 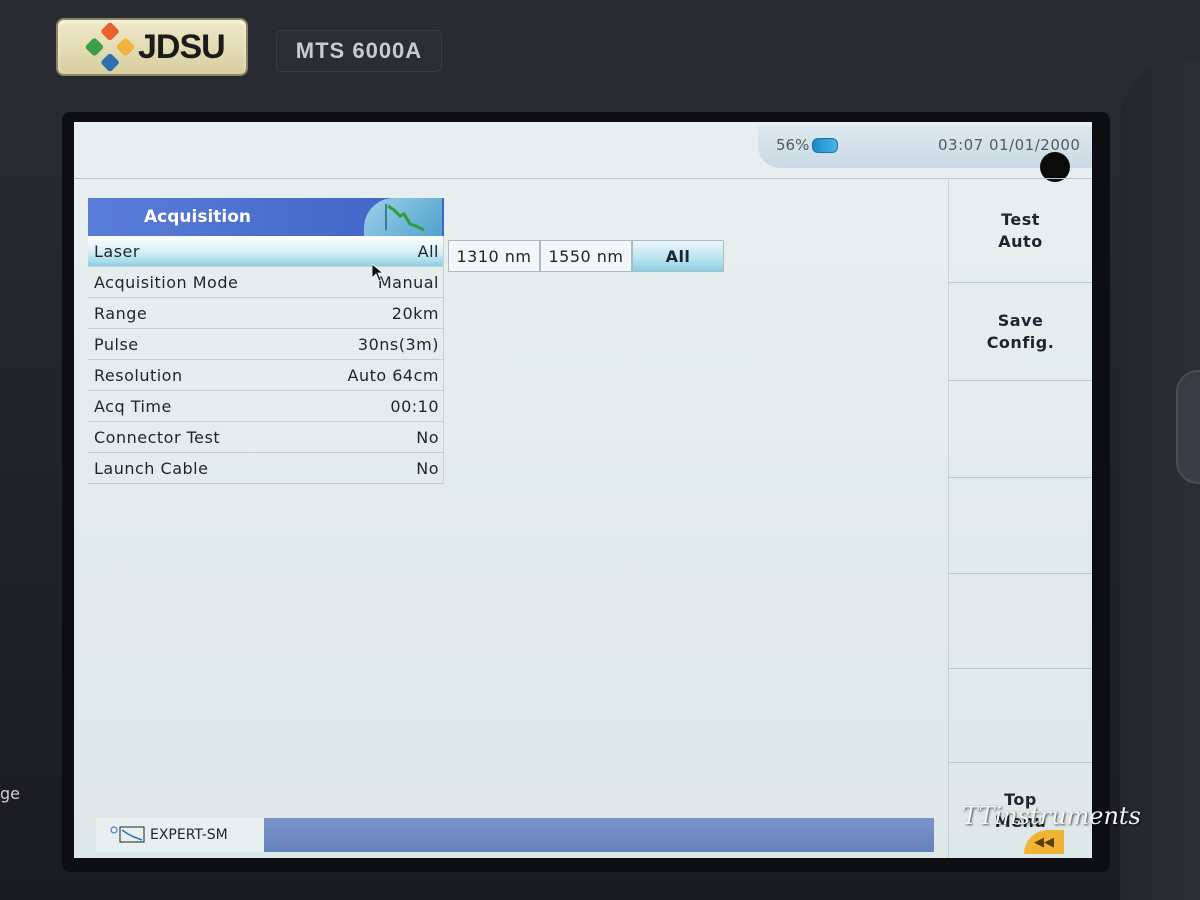 What do you see at coordinates (127, 834) in the screenshot?
I see `fiber-trace-icon` at bounding box center [127, 834].